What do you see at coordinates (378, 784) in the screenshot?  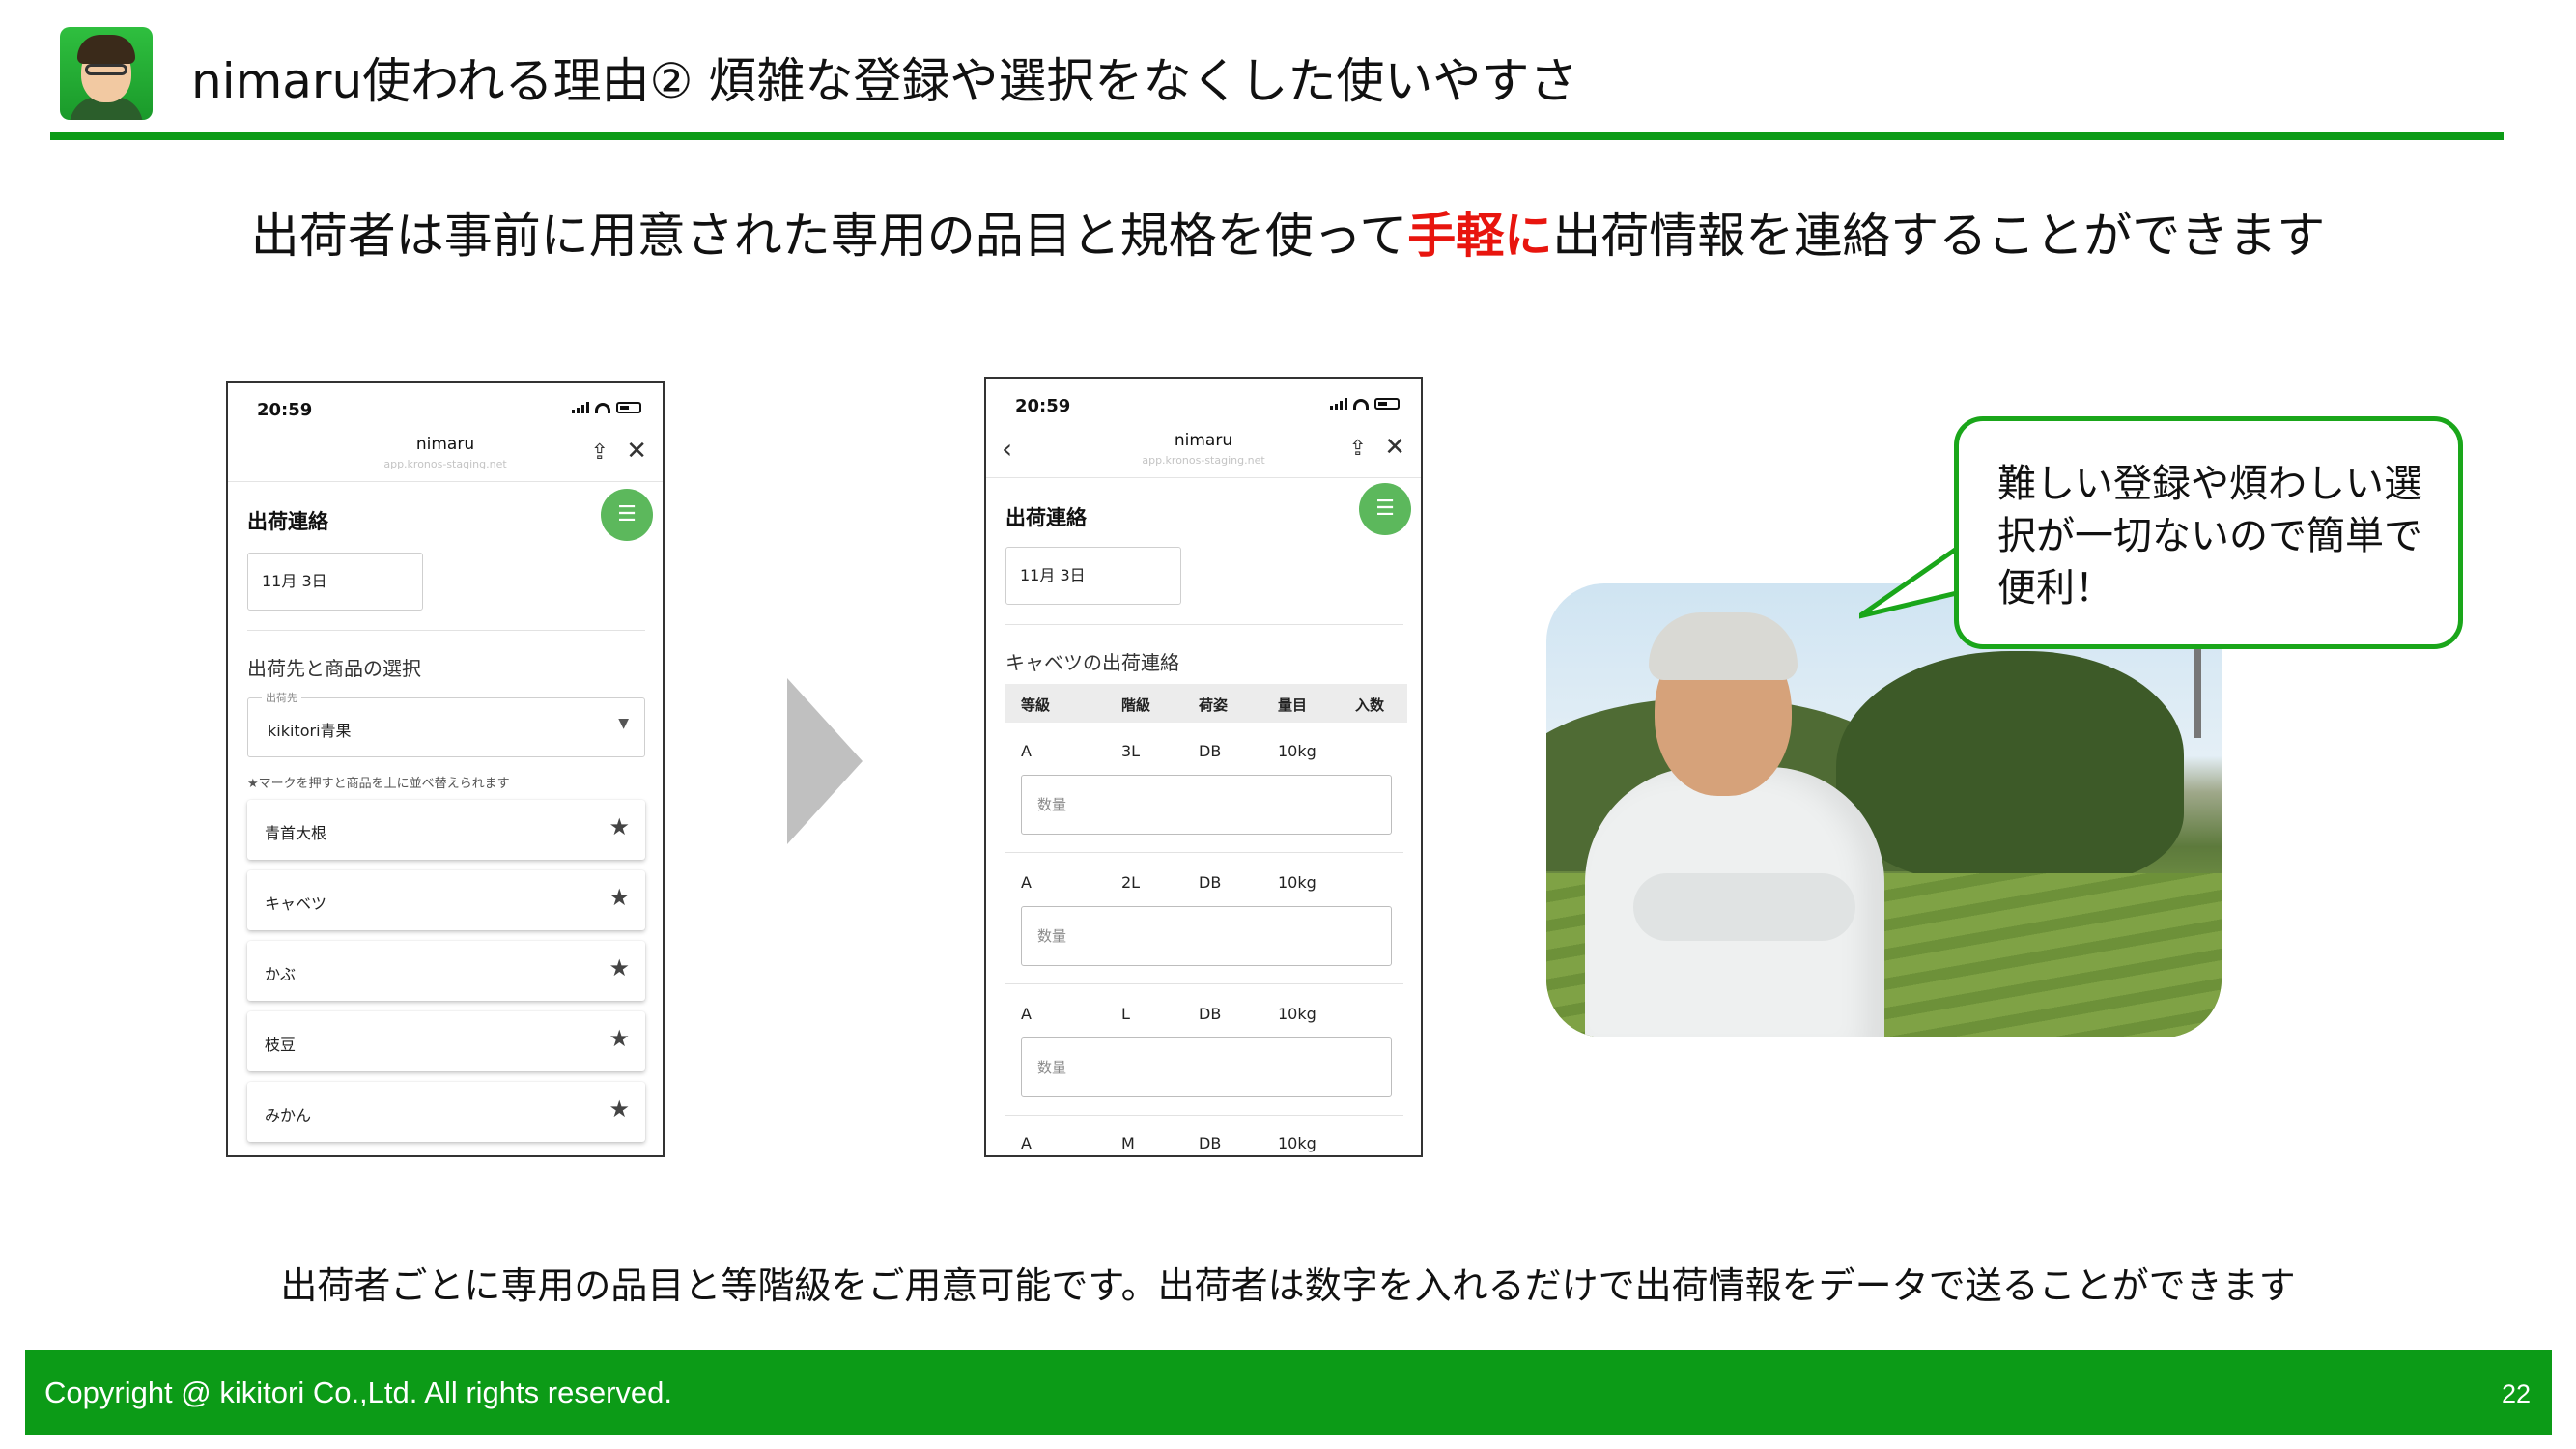 I see `sort-hint: ★マークを押すと商品を上に並べ替えられます` at bounding box center [378, 784].